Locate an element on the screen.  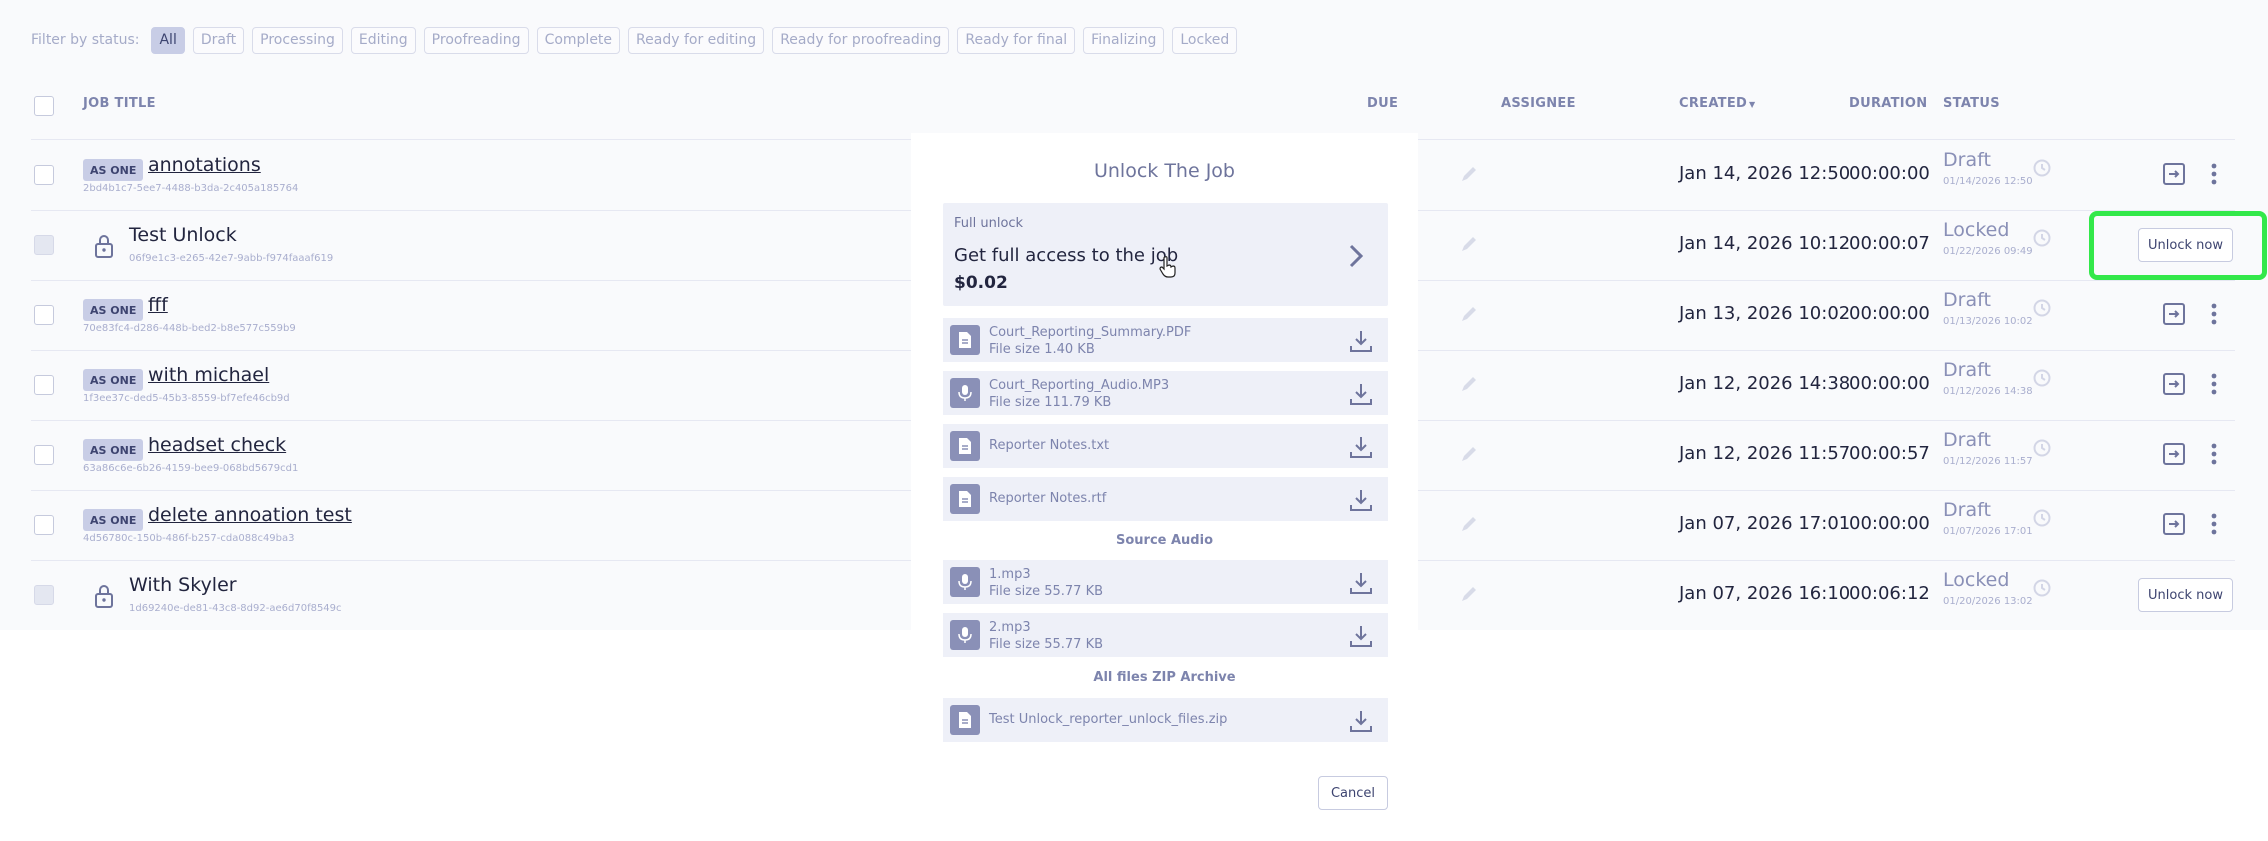
file-item: 1.mp3 File size 55.77 KB is located at coordinates (1165, 582).